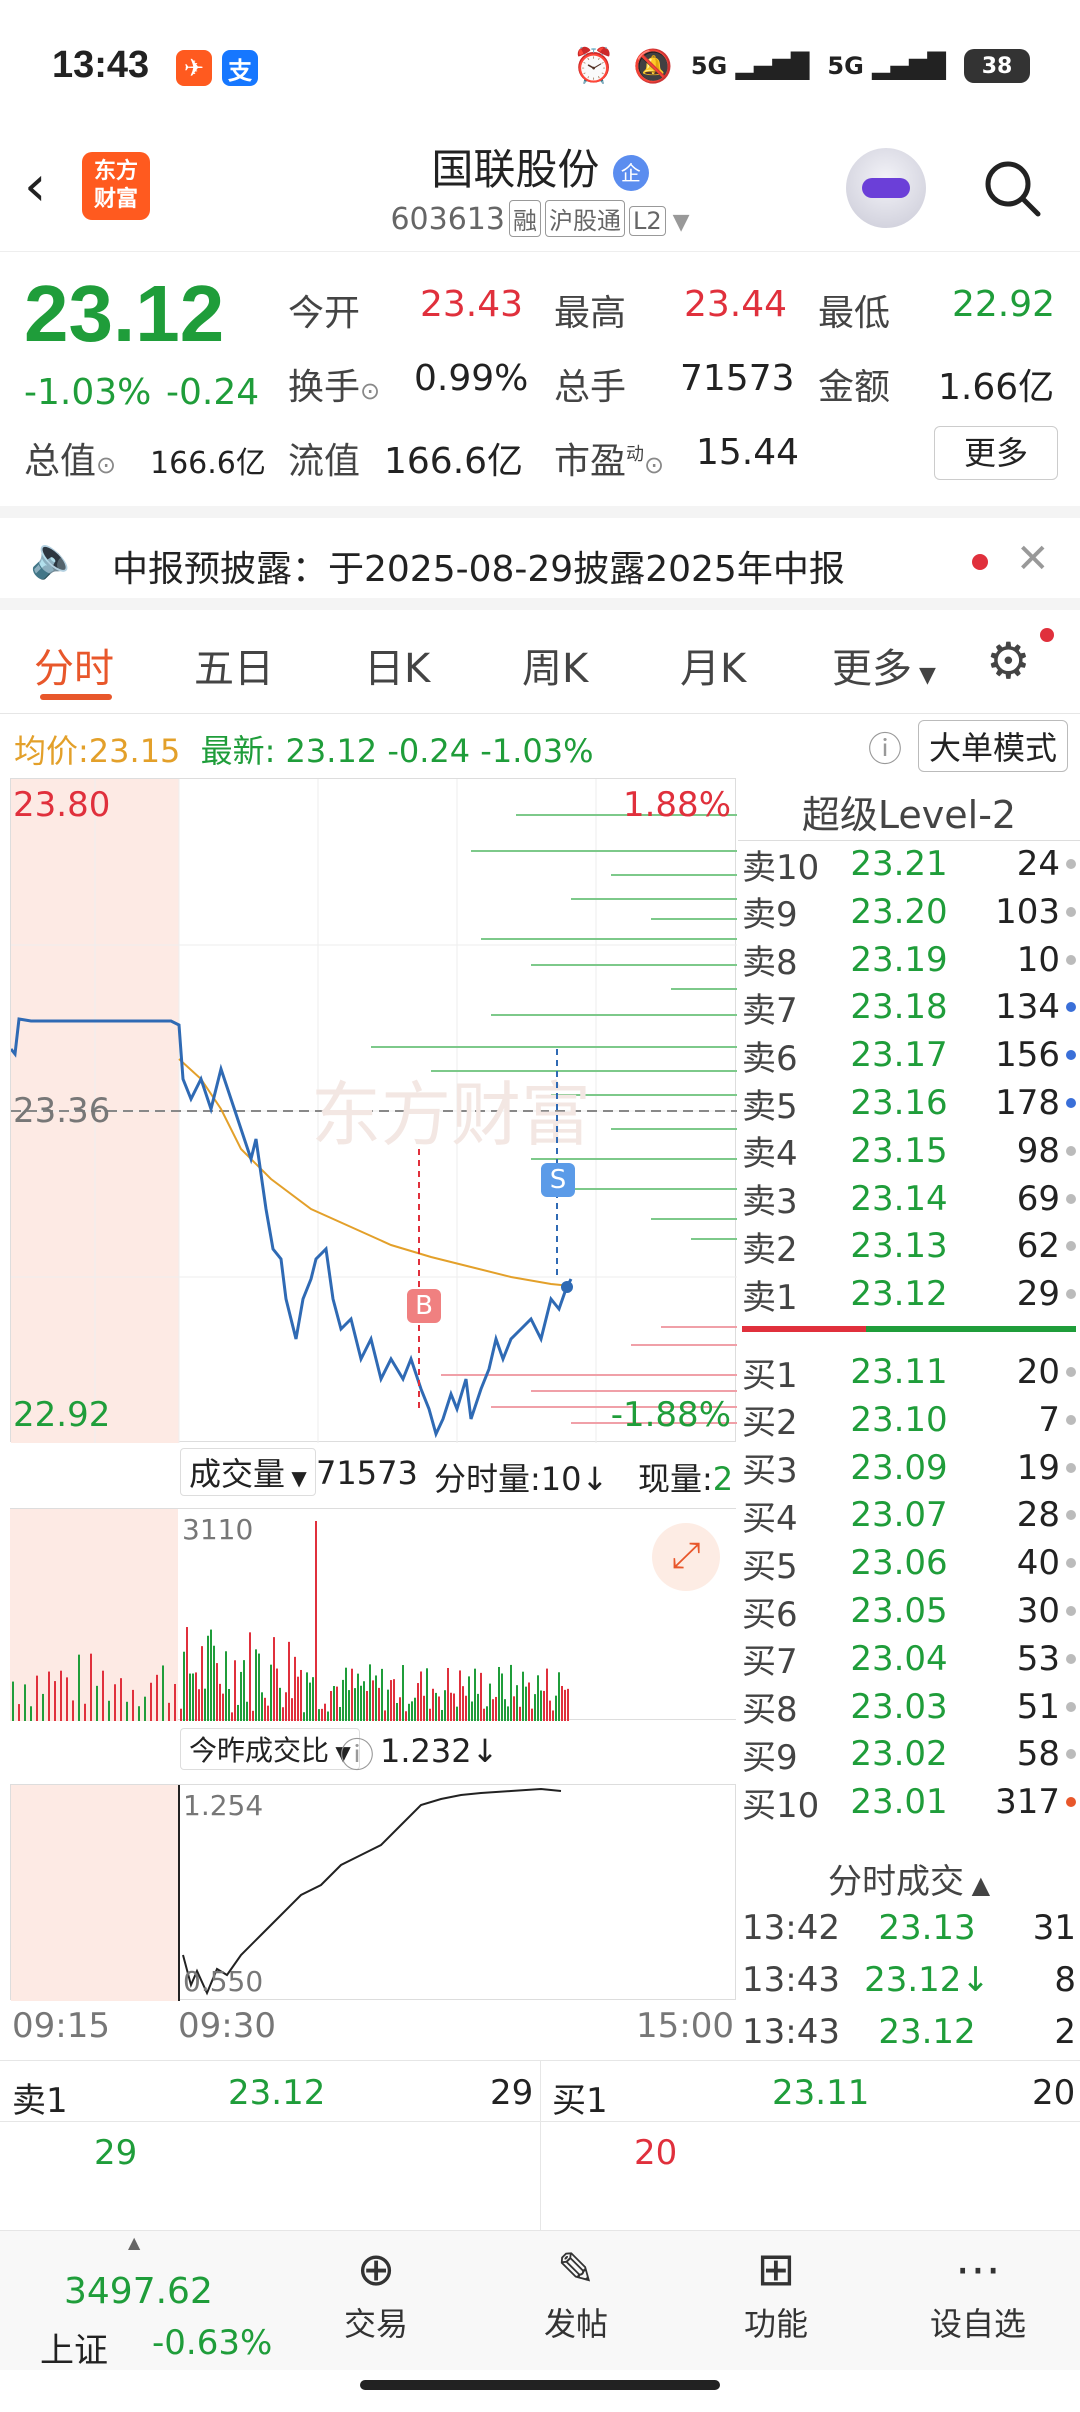 The height and width of the screenshot is (2412, 1080). What do you see at coordinates (136, 2301) in the screenshot?
I see `index-ticker: ▲ 3497.62 上证 -0.63%` at bounding box center [136, 2301].